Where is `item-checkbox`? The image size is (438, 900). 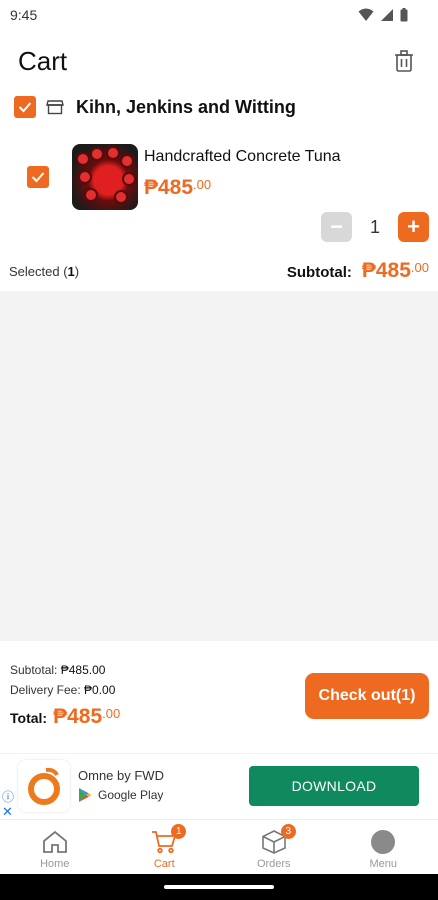
item-checkbox is located at coordinates (38, 177).